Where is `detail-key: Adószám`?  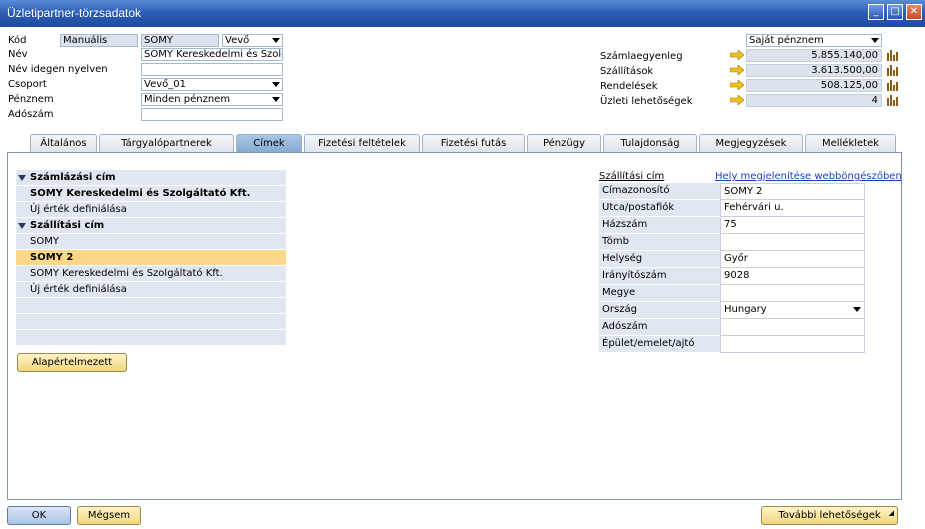
detail-key: Adószám is located at coordinates (659, 327).